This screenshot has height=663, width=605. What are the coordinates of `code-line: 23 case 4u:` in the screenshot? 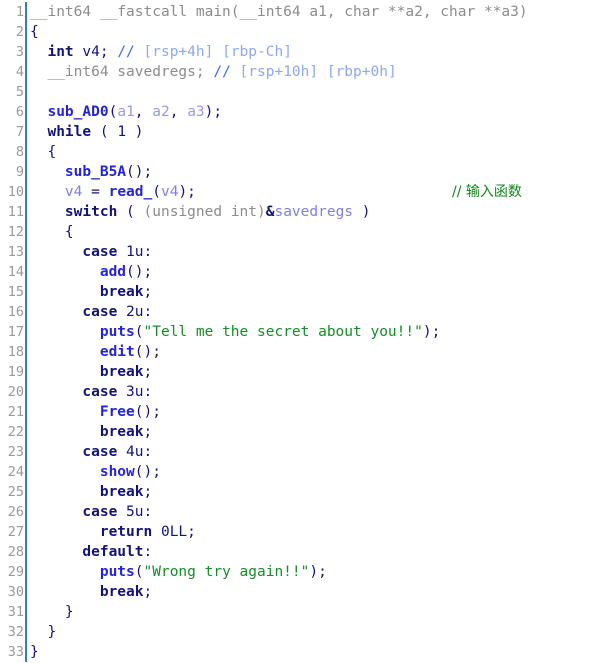 It's located at (302, 452).